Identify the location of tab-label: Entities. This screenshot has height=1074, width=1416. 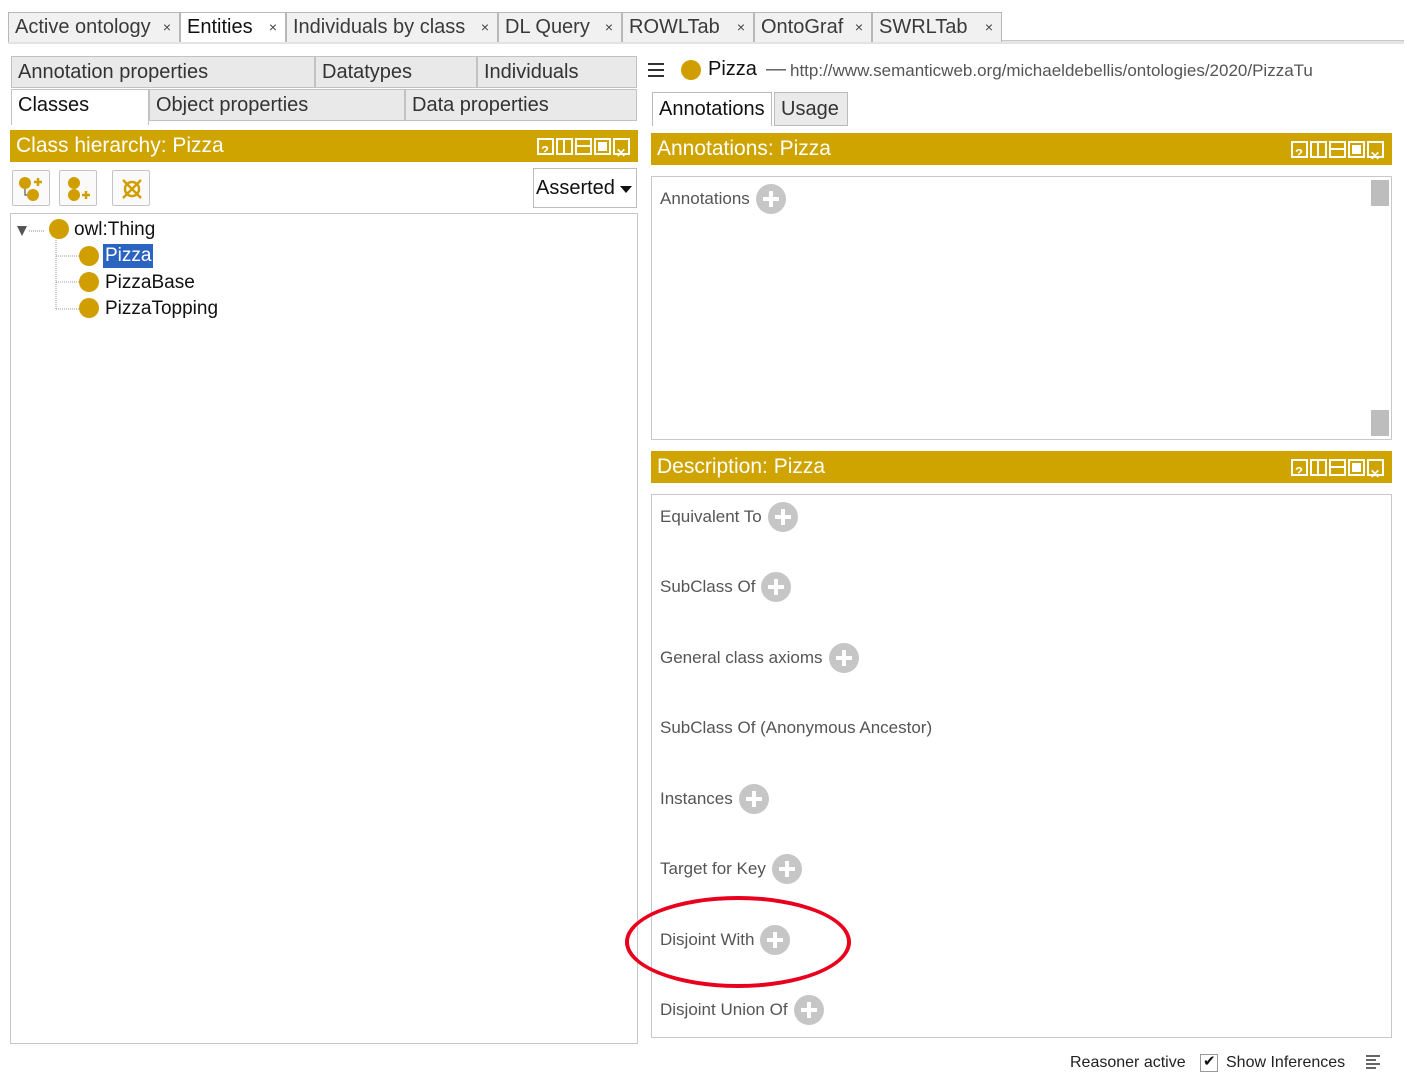
(220, 27).